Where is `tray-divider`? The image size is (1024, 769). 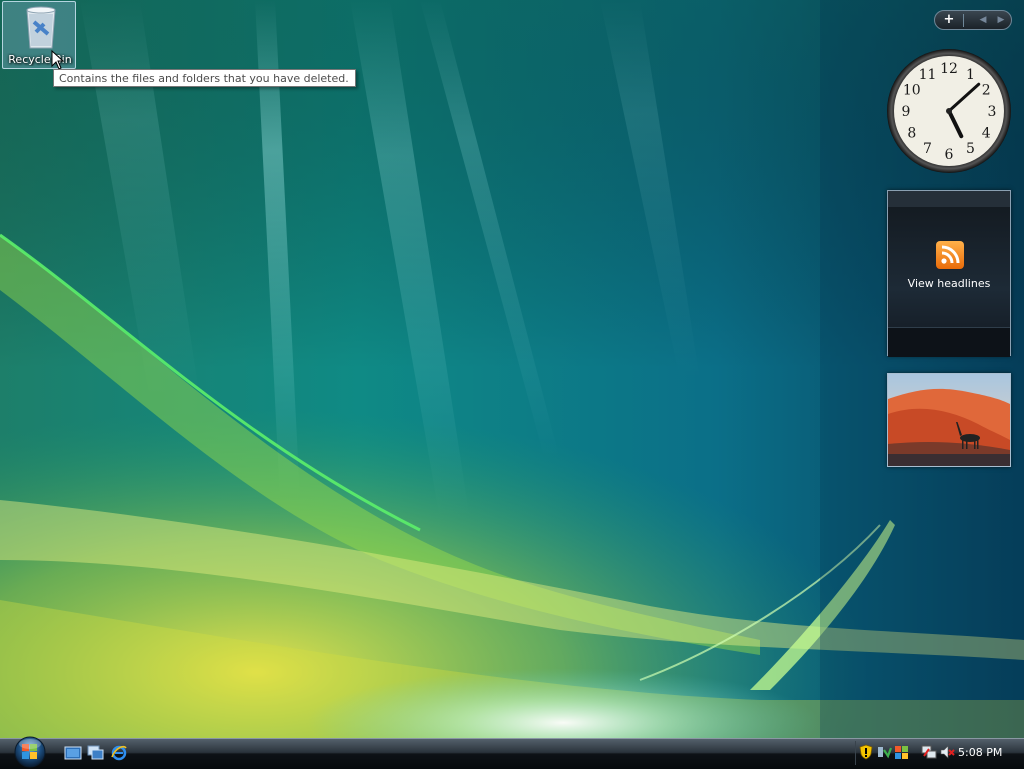
tray-divider is located at coordinates (855, 753).